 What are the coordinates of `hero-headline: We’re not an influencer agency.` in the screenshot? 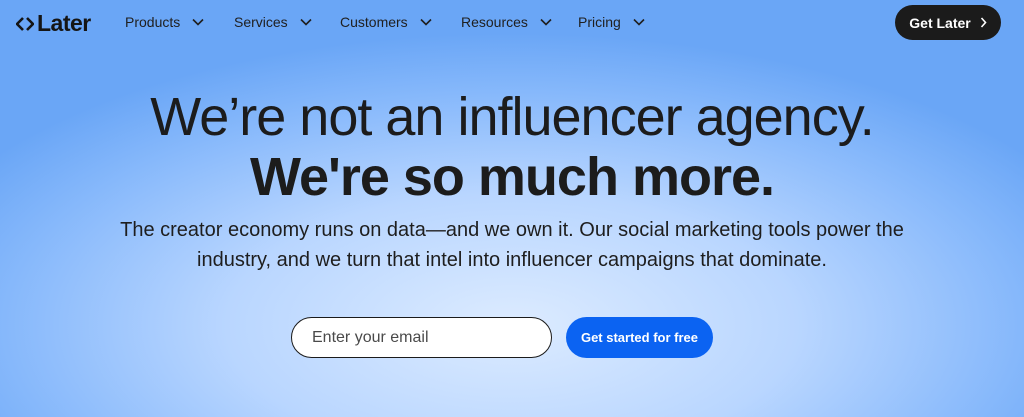 It's located at (512, 117).